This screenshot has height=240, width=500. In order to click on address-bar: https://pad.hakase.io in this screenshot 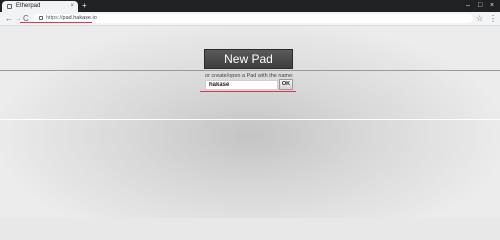, I will do `click(253, 18)`.